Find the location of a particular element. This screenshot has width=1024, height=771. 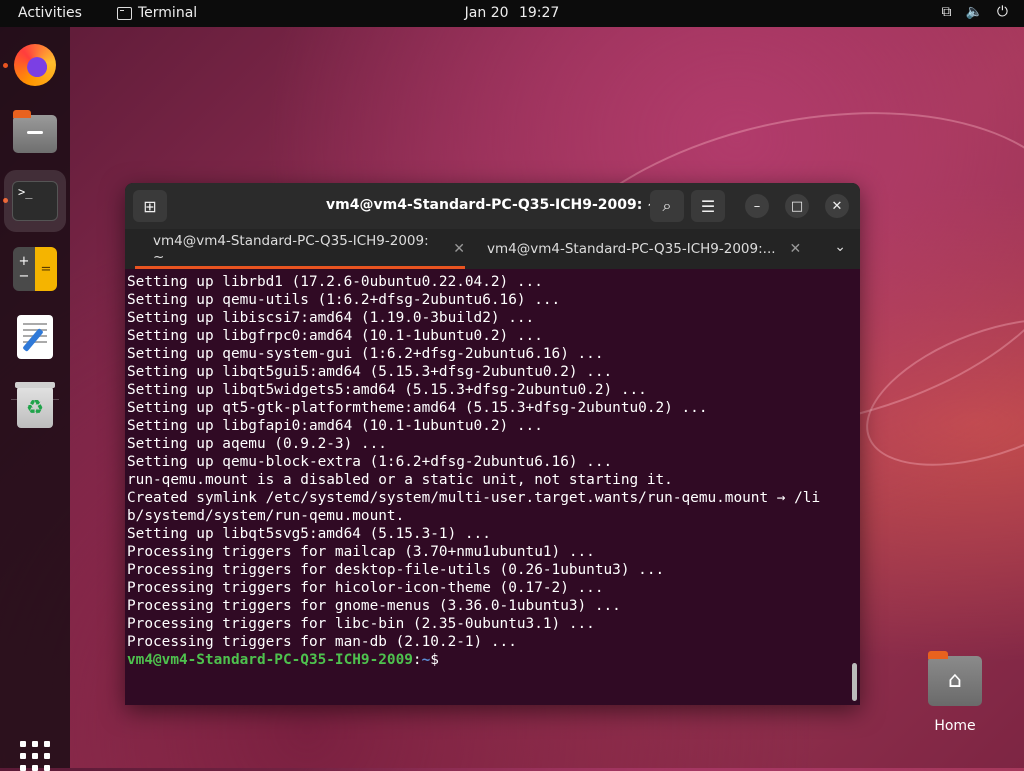

firefox-icon is located at coordinates (35, 65).